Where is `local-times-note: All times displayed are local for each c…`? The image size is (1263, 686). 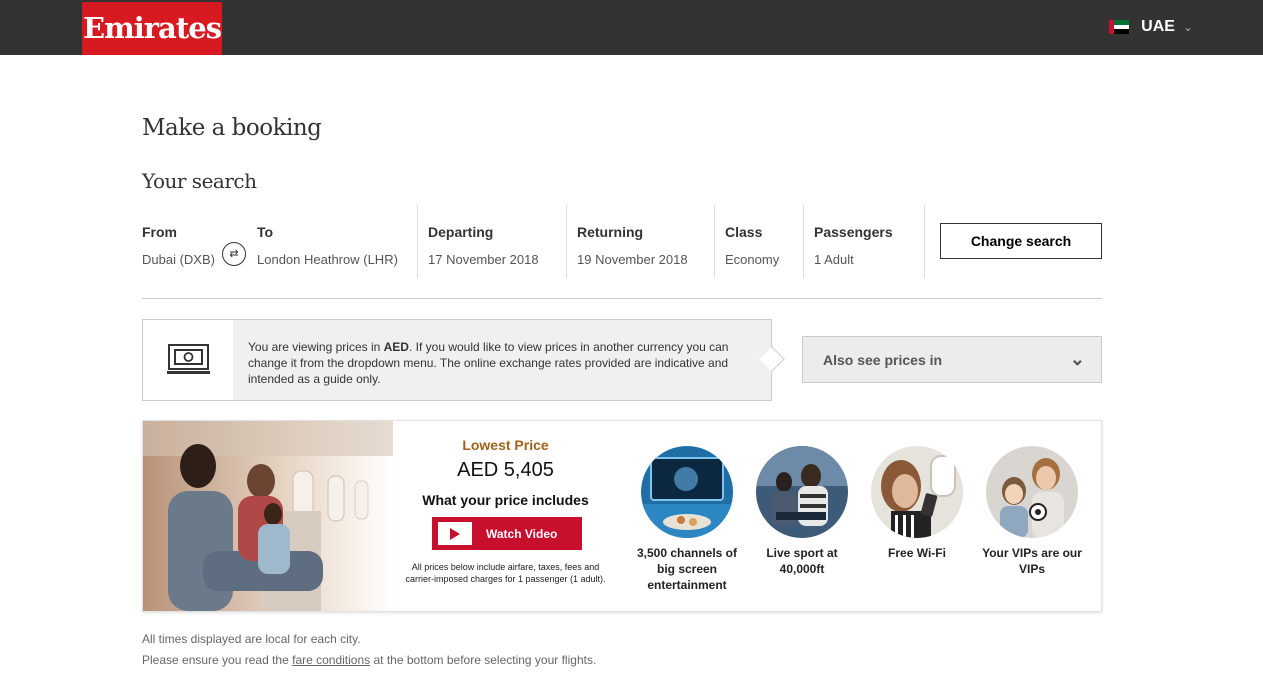
local-times-note: All times displayed are local for each c… is located at coordinates (251, 639).